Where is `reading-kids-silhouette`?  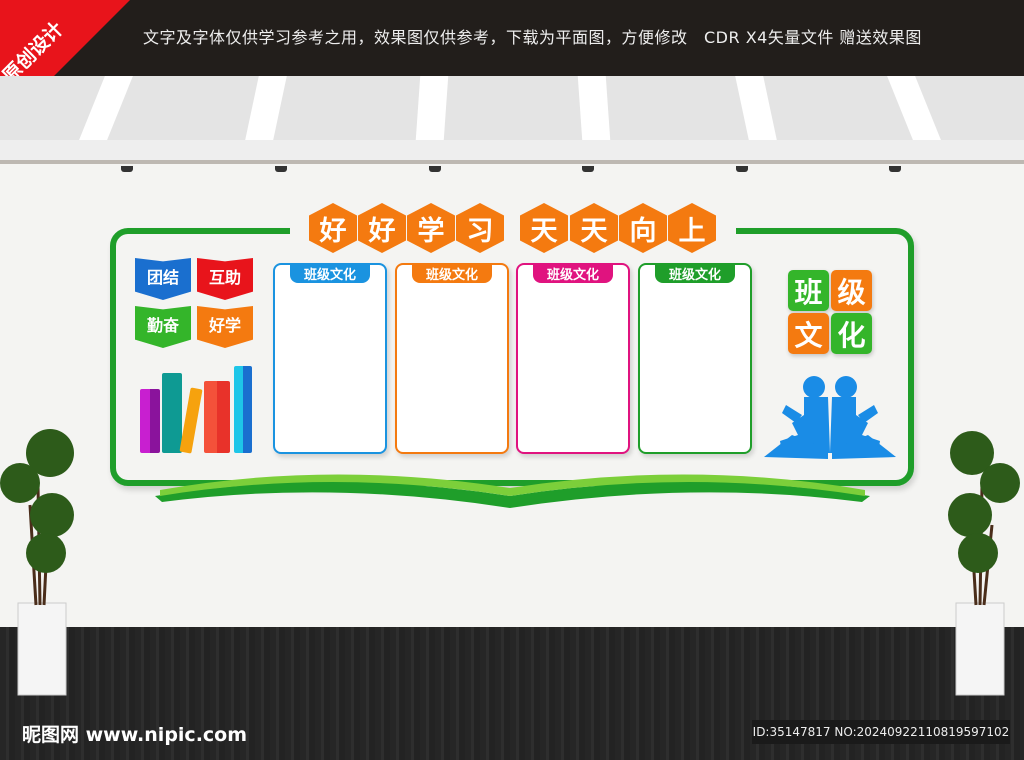
reading-kids-silhouette is located at coordinates (830, 417).